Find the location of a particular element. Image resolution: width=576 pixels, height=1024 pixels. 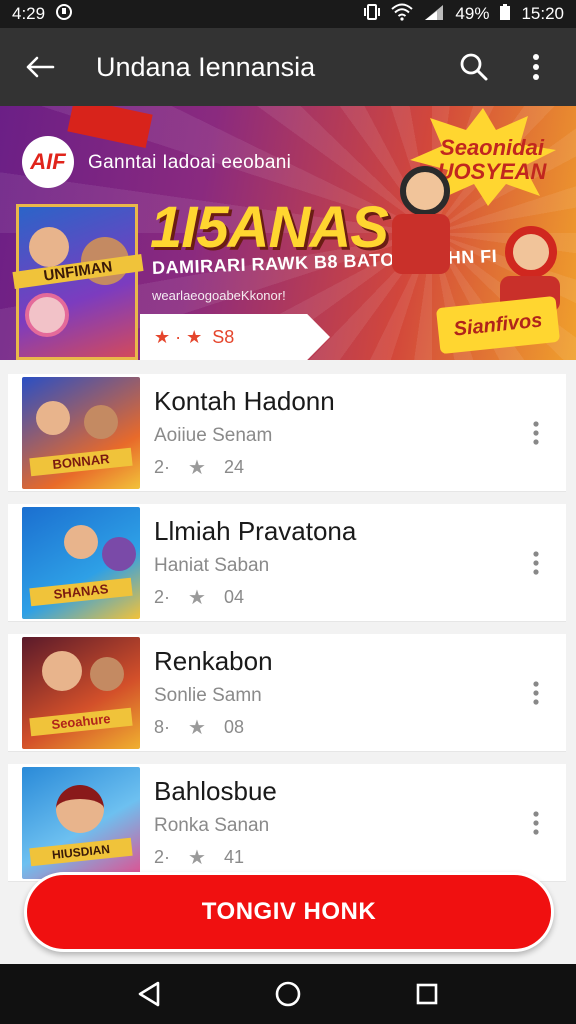

signal-icon is located at coordinates (434, 14).